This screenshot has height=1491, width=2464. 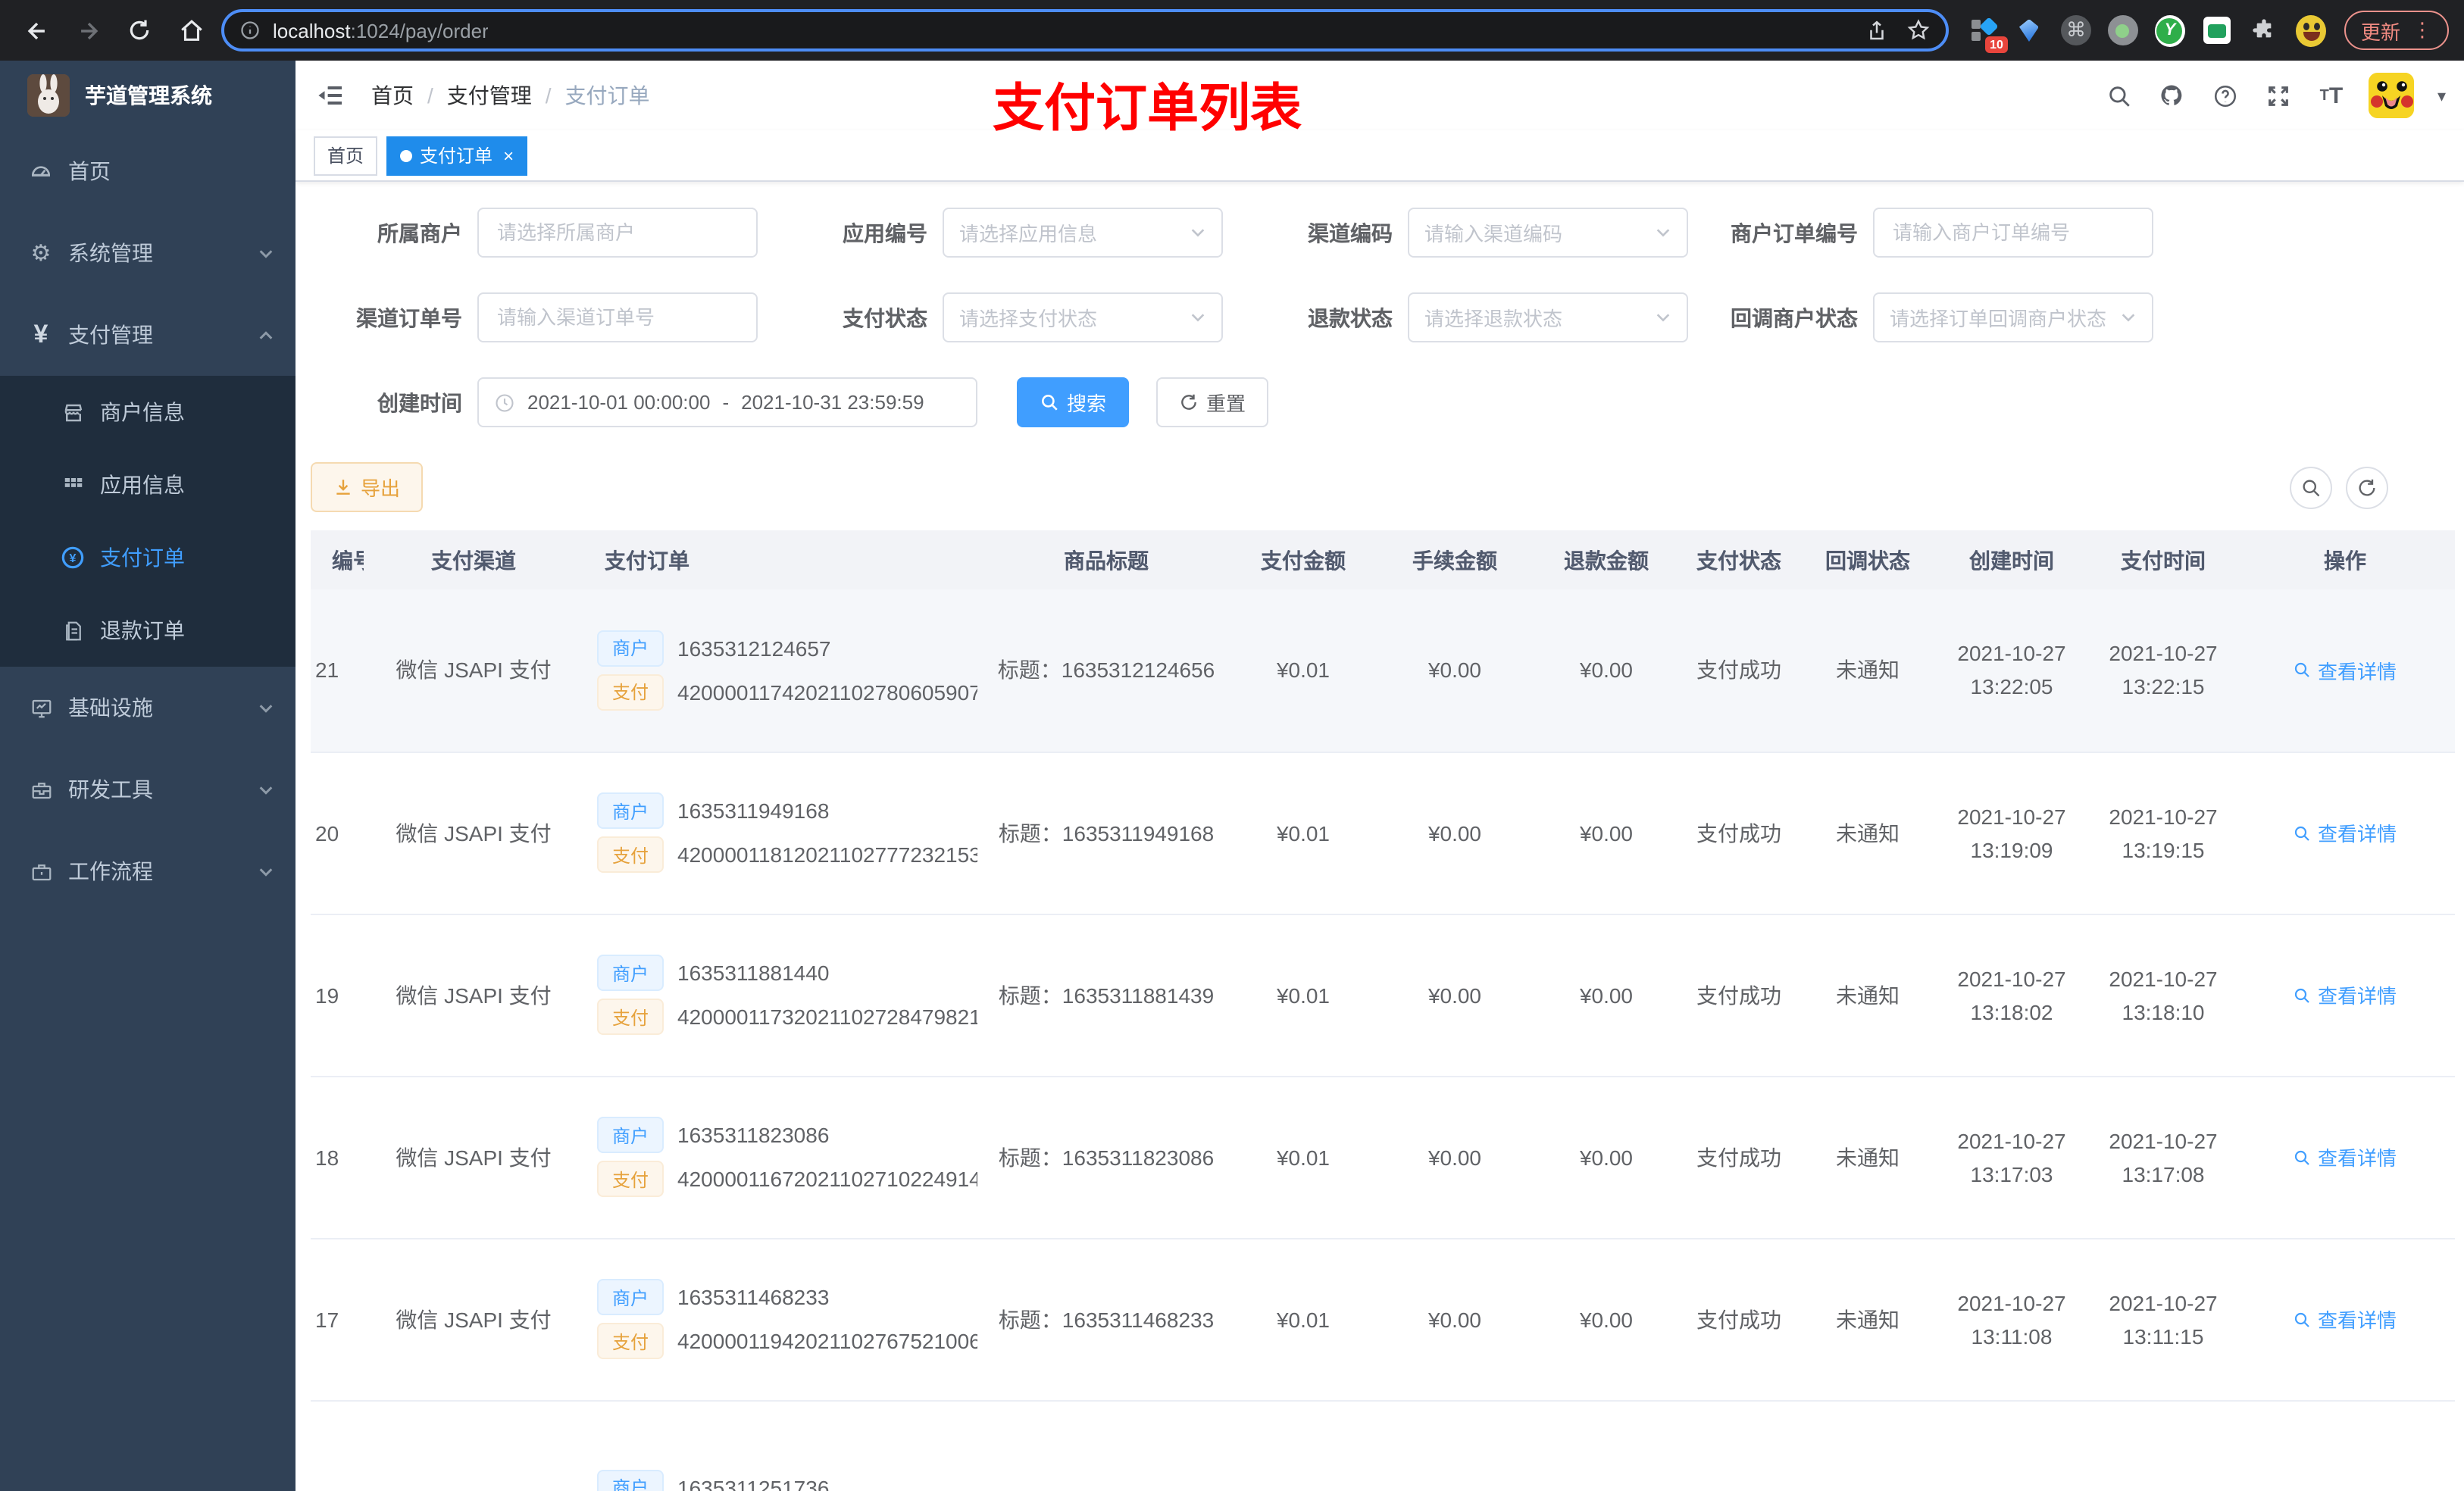 I want to click on download-icon, so click(x=343, y=487).